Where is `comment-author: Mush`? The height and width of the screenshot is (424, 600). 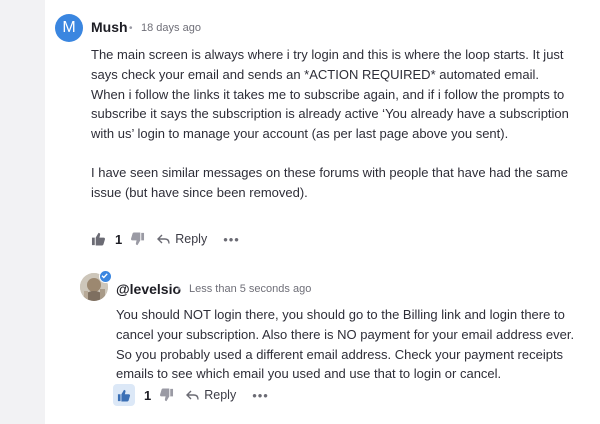
comment-author: Mush is located at coordinates (109, 27).